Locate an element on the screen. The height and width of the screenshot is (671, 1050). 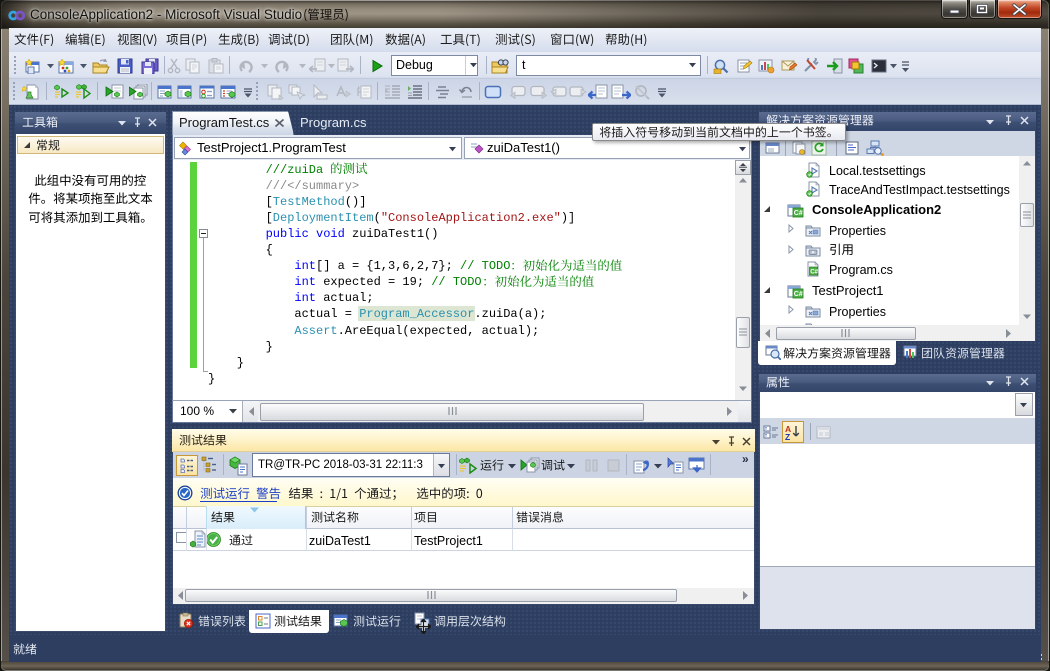
svg-text: Z is located at coordinates (787, 436).